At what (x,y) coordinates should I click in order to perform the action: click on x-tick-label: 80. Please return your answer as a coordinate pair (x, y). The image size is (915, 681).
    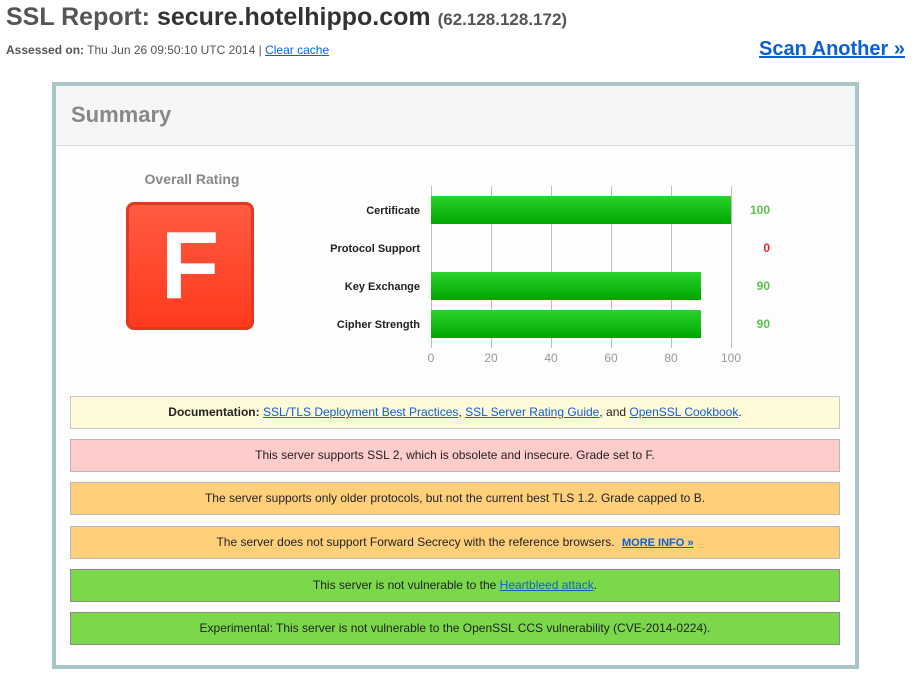
    Looking at the image, I should click on (671, 358).